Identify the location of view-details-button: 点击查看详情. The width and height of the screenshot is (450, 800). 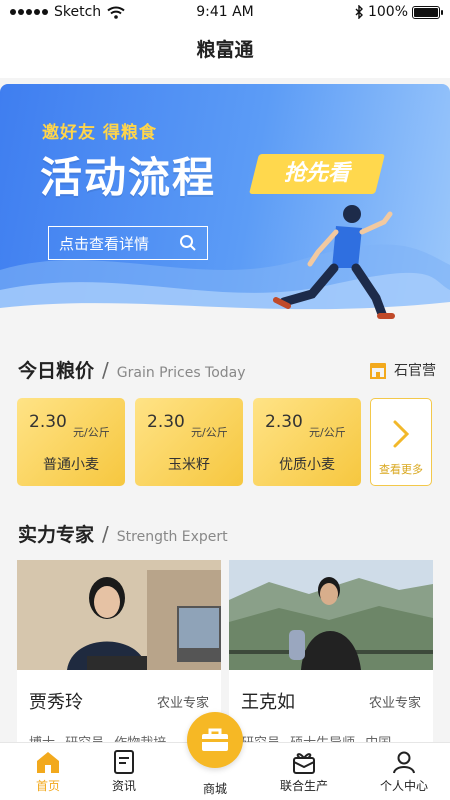
(128, 243).